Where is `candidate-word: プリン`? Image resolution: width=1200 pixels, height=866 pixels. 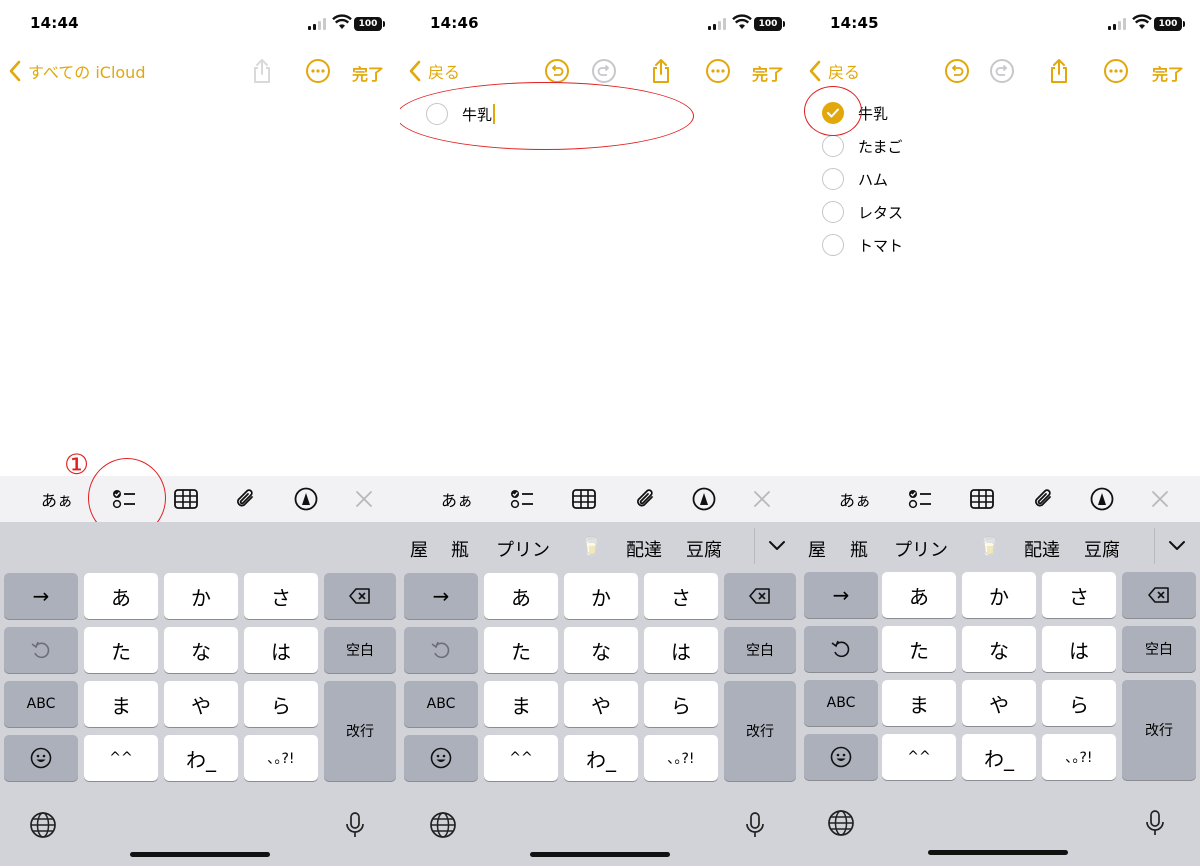 candidate-word: プリン is located at coordinates (523, 549).